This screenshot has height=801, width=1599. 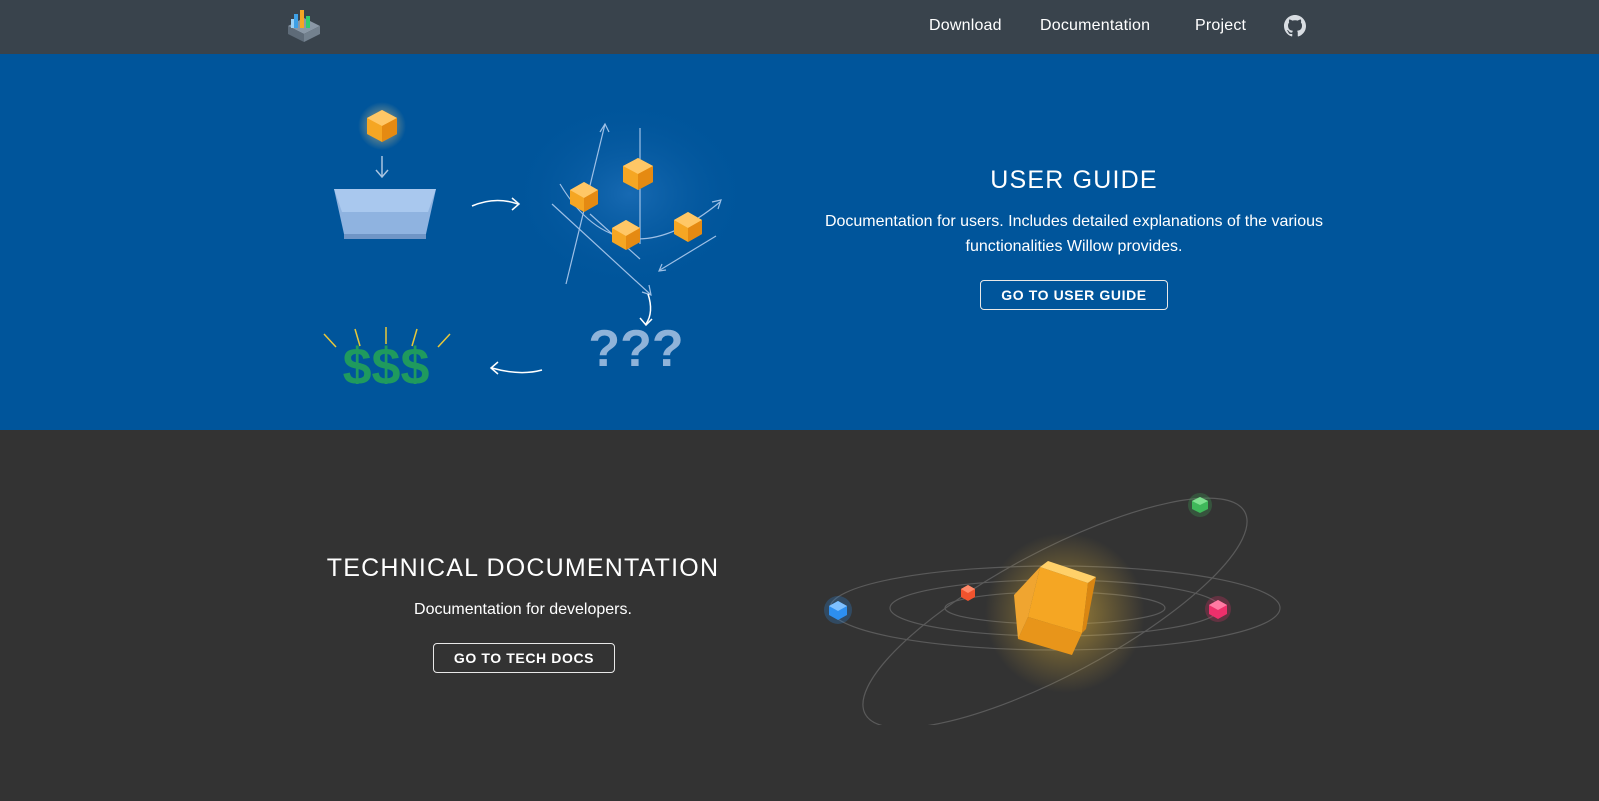 I want to click on nav-project: Project, so click(x=1220, y=26).